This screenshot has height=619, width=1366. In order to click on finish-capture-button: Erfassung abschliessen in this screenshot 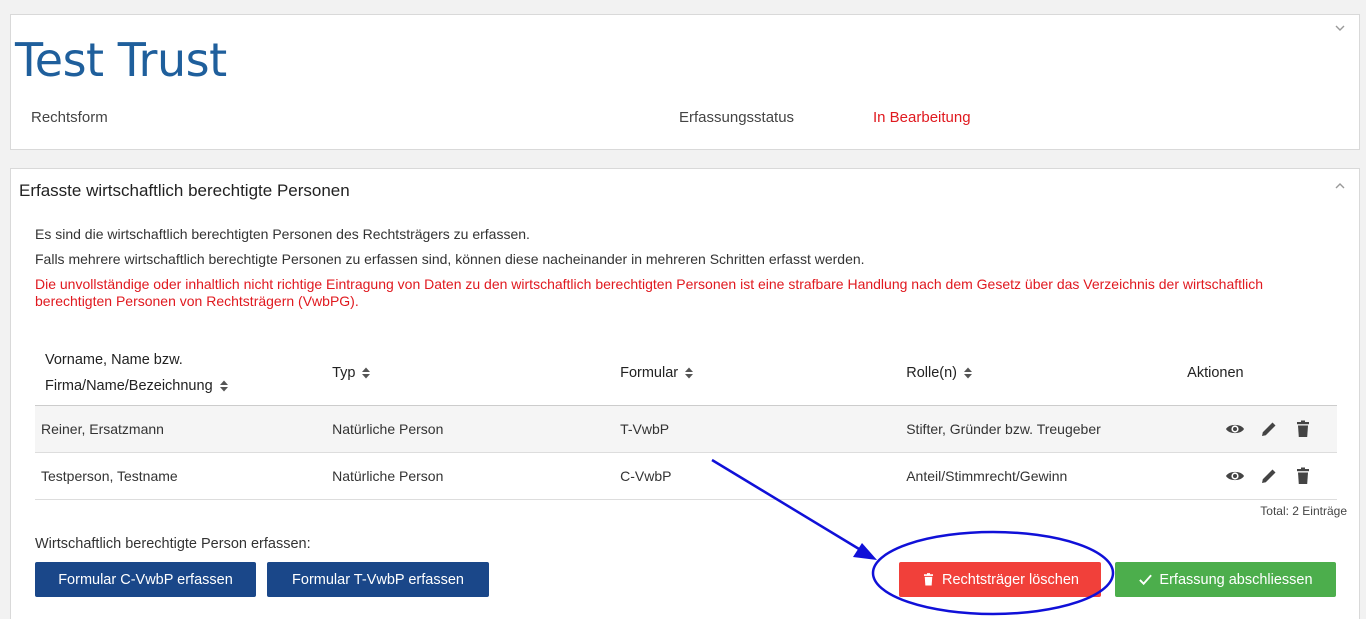, I will do `click(1225, 579)`.